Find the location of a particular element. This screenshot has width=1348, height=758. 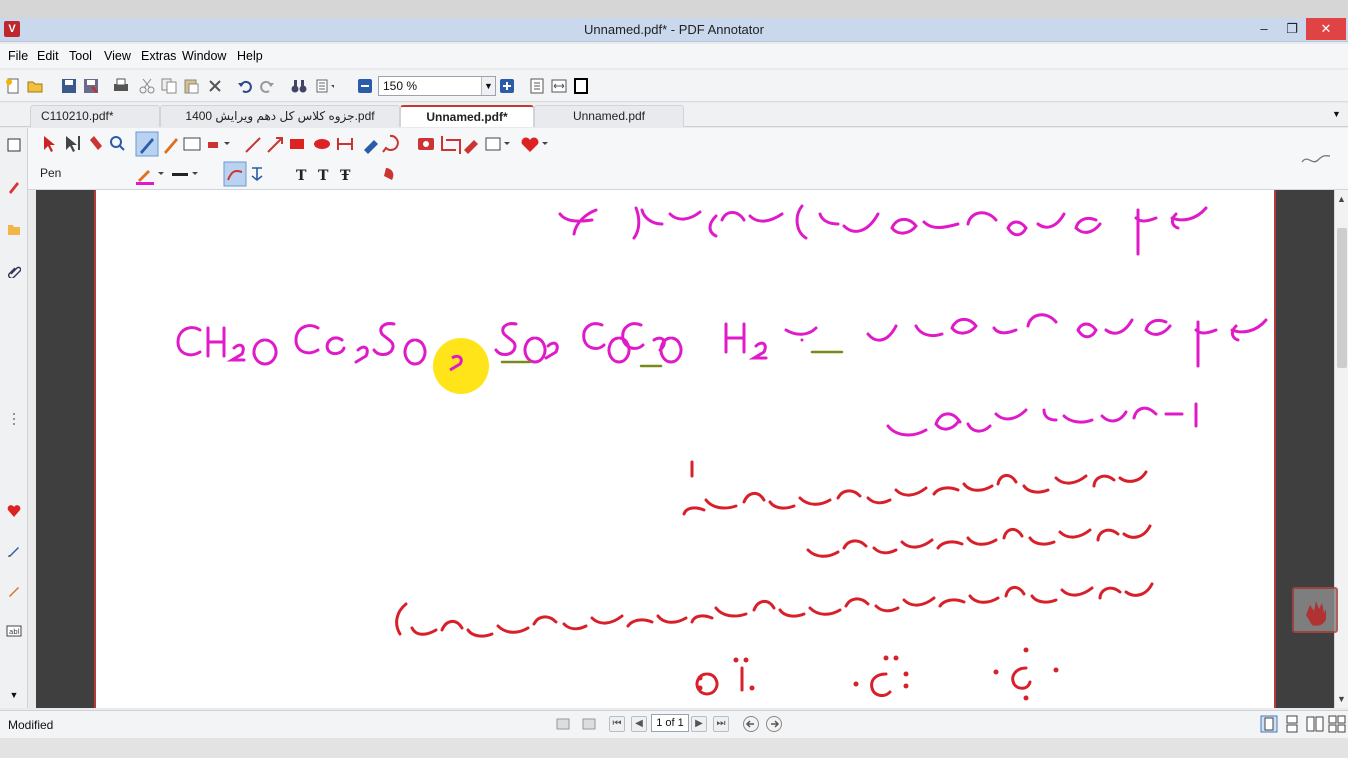

pencil-tool-icon is located at coordinates (171, 146).